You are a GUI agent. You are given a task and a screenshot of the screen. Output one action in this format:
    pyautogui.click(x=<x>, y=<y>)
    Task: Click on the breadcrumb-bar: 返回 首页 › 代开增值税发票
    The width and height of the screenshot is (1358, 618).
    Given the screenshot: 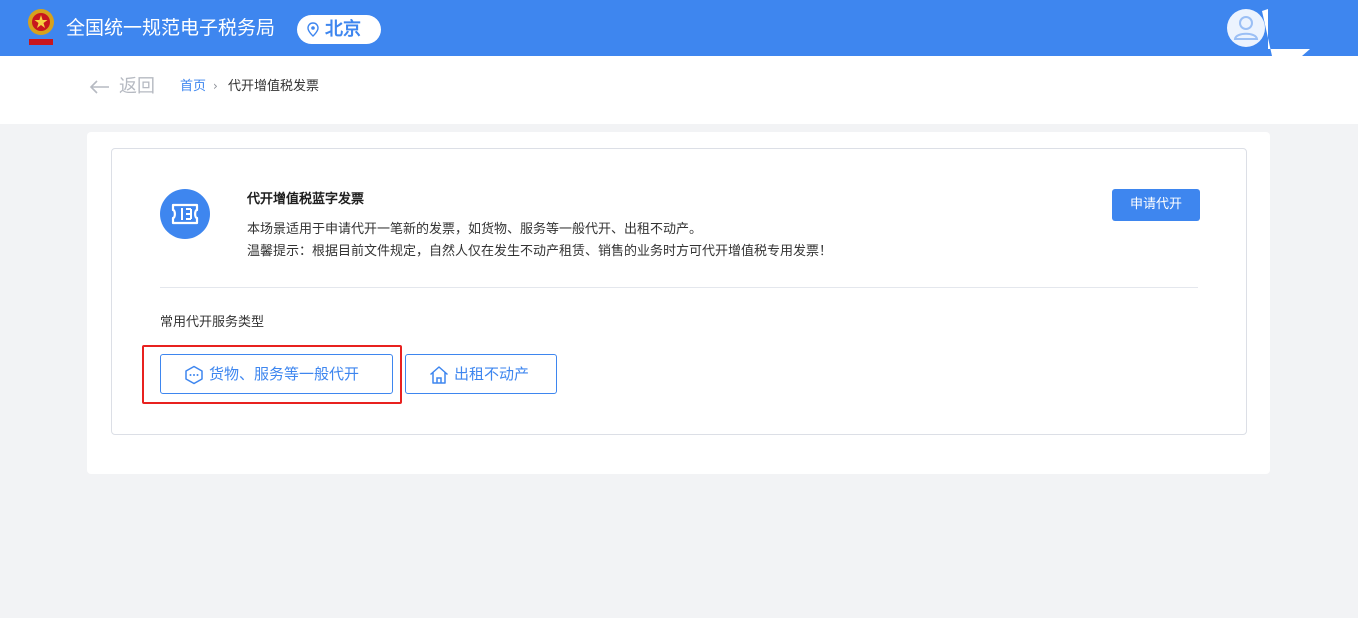 What is the action you would take?
    pyautogui.click(x=679, y=90)
    